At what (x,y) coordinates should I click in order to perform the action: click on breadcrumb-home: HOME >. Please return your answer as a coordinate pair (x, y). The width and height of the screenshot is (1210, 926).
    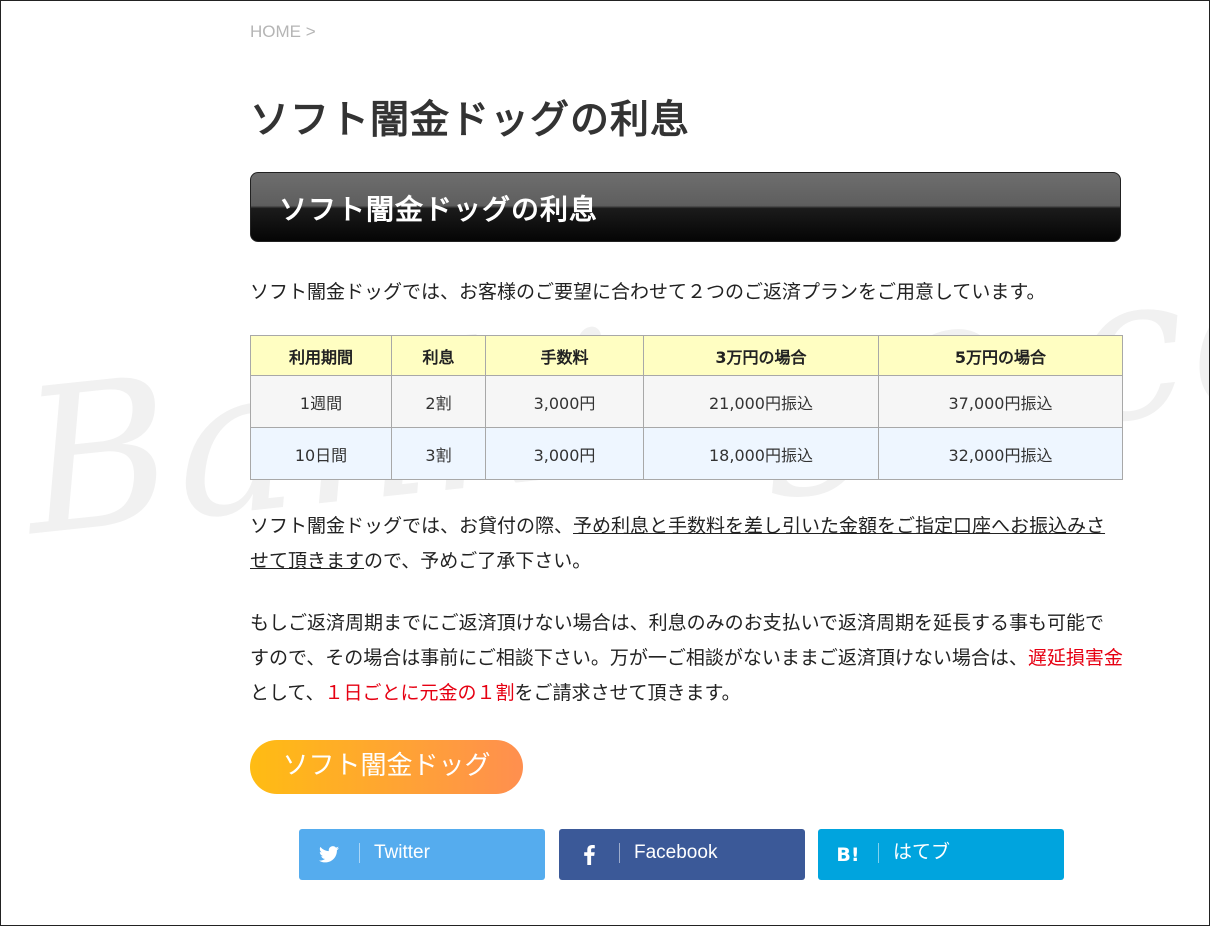
    Looking at the image, I should click on (283, 32).